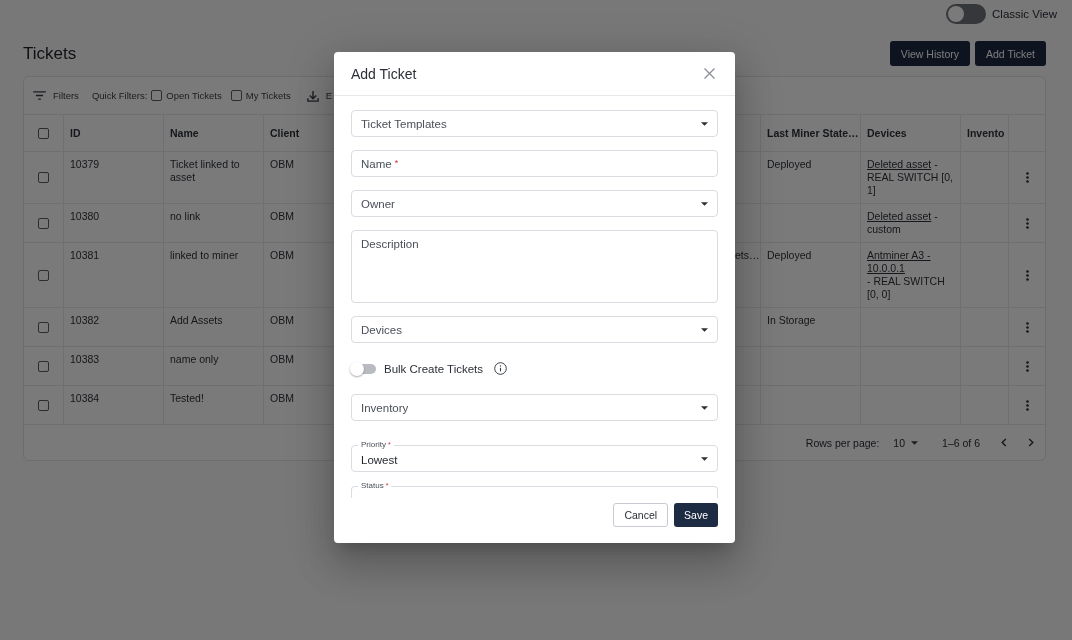  What do you see at coordinates (911, 133) in the screenshot?
I see `column-header: Devices` at bounding box center [911, 133].